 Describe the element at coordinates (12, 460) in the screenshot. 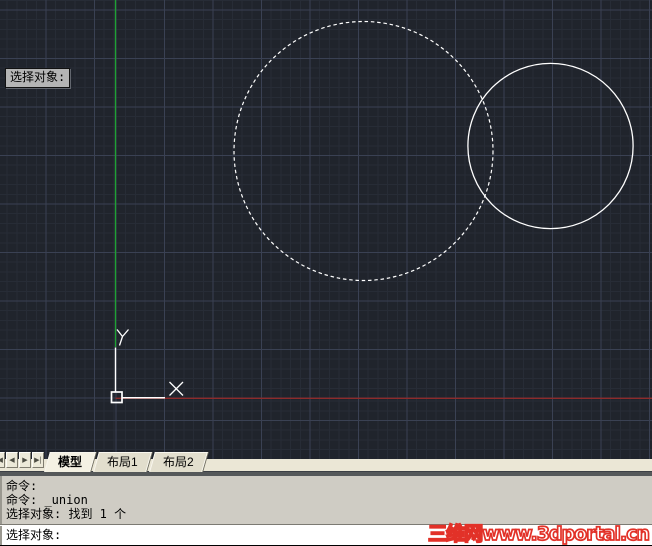

I see `tab-nav-prev-icon: ◀` at that location.